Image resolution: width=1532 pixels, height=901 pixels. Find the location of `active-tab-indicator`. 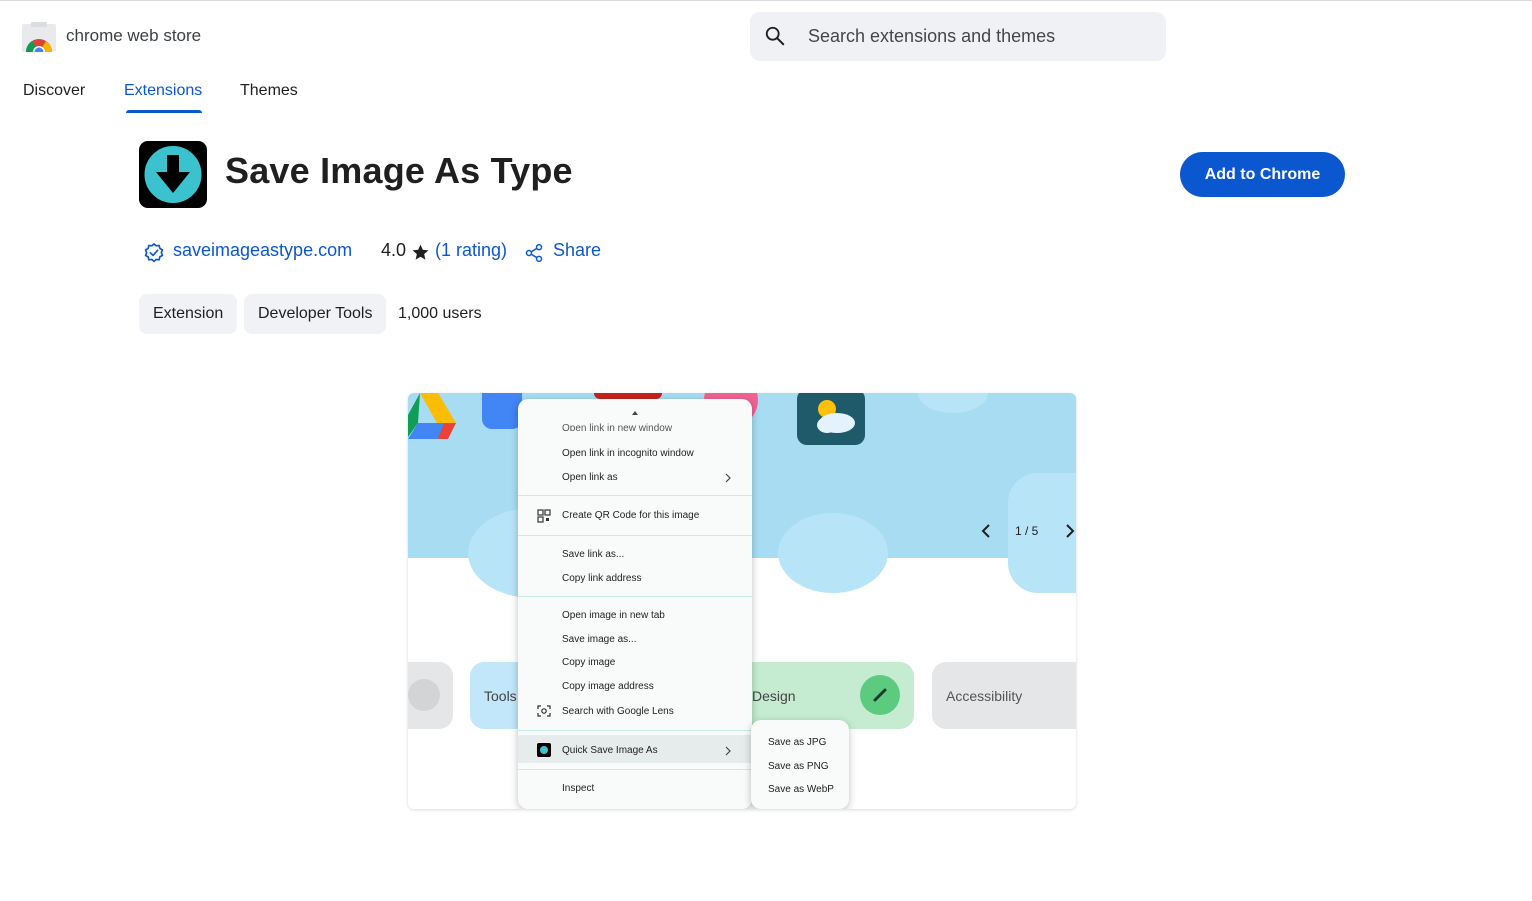

active-tab-indicator is located at coordinates (164, 111).